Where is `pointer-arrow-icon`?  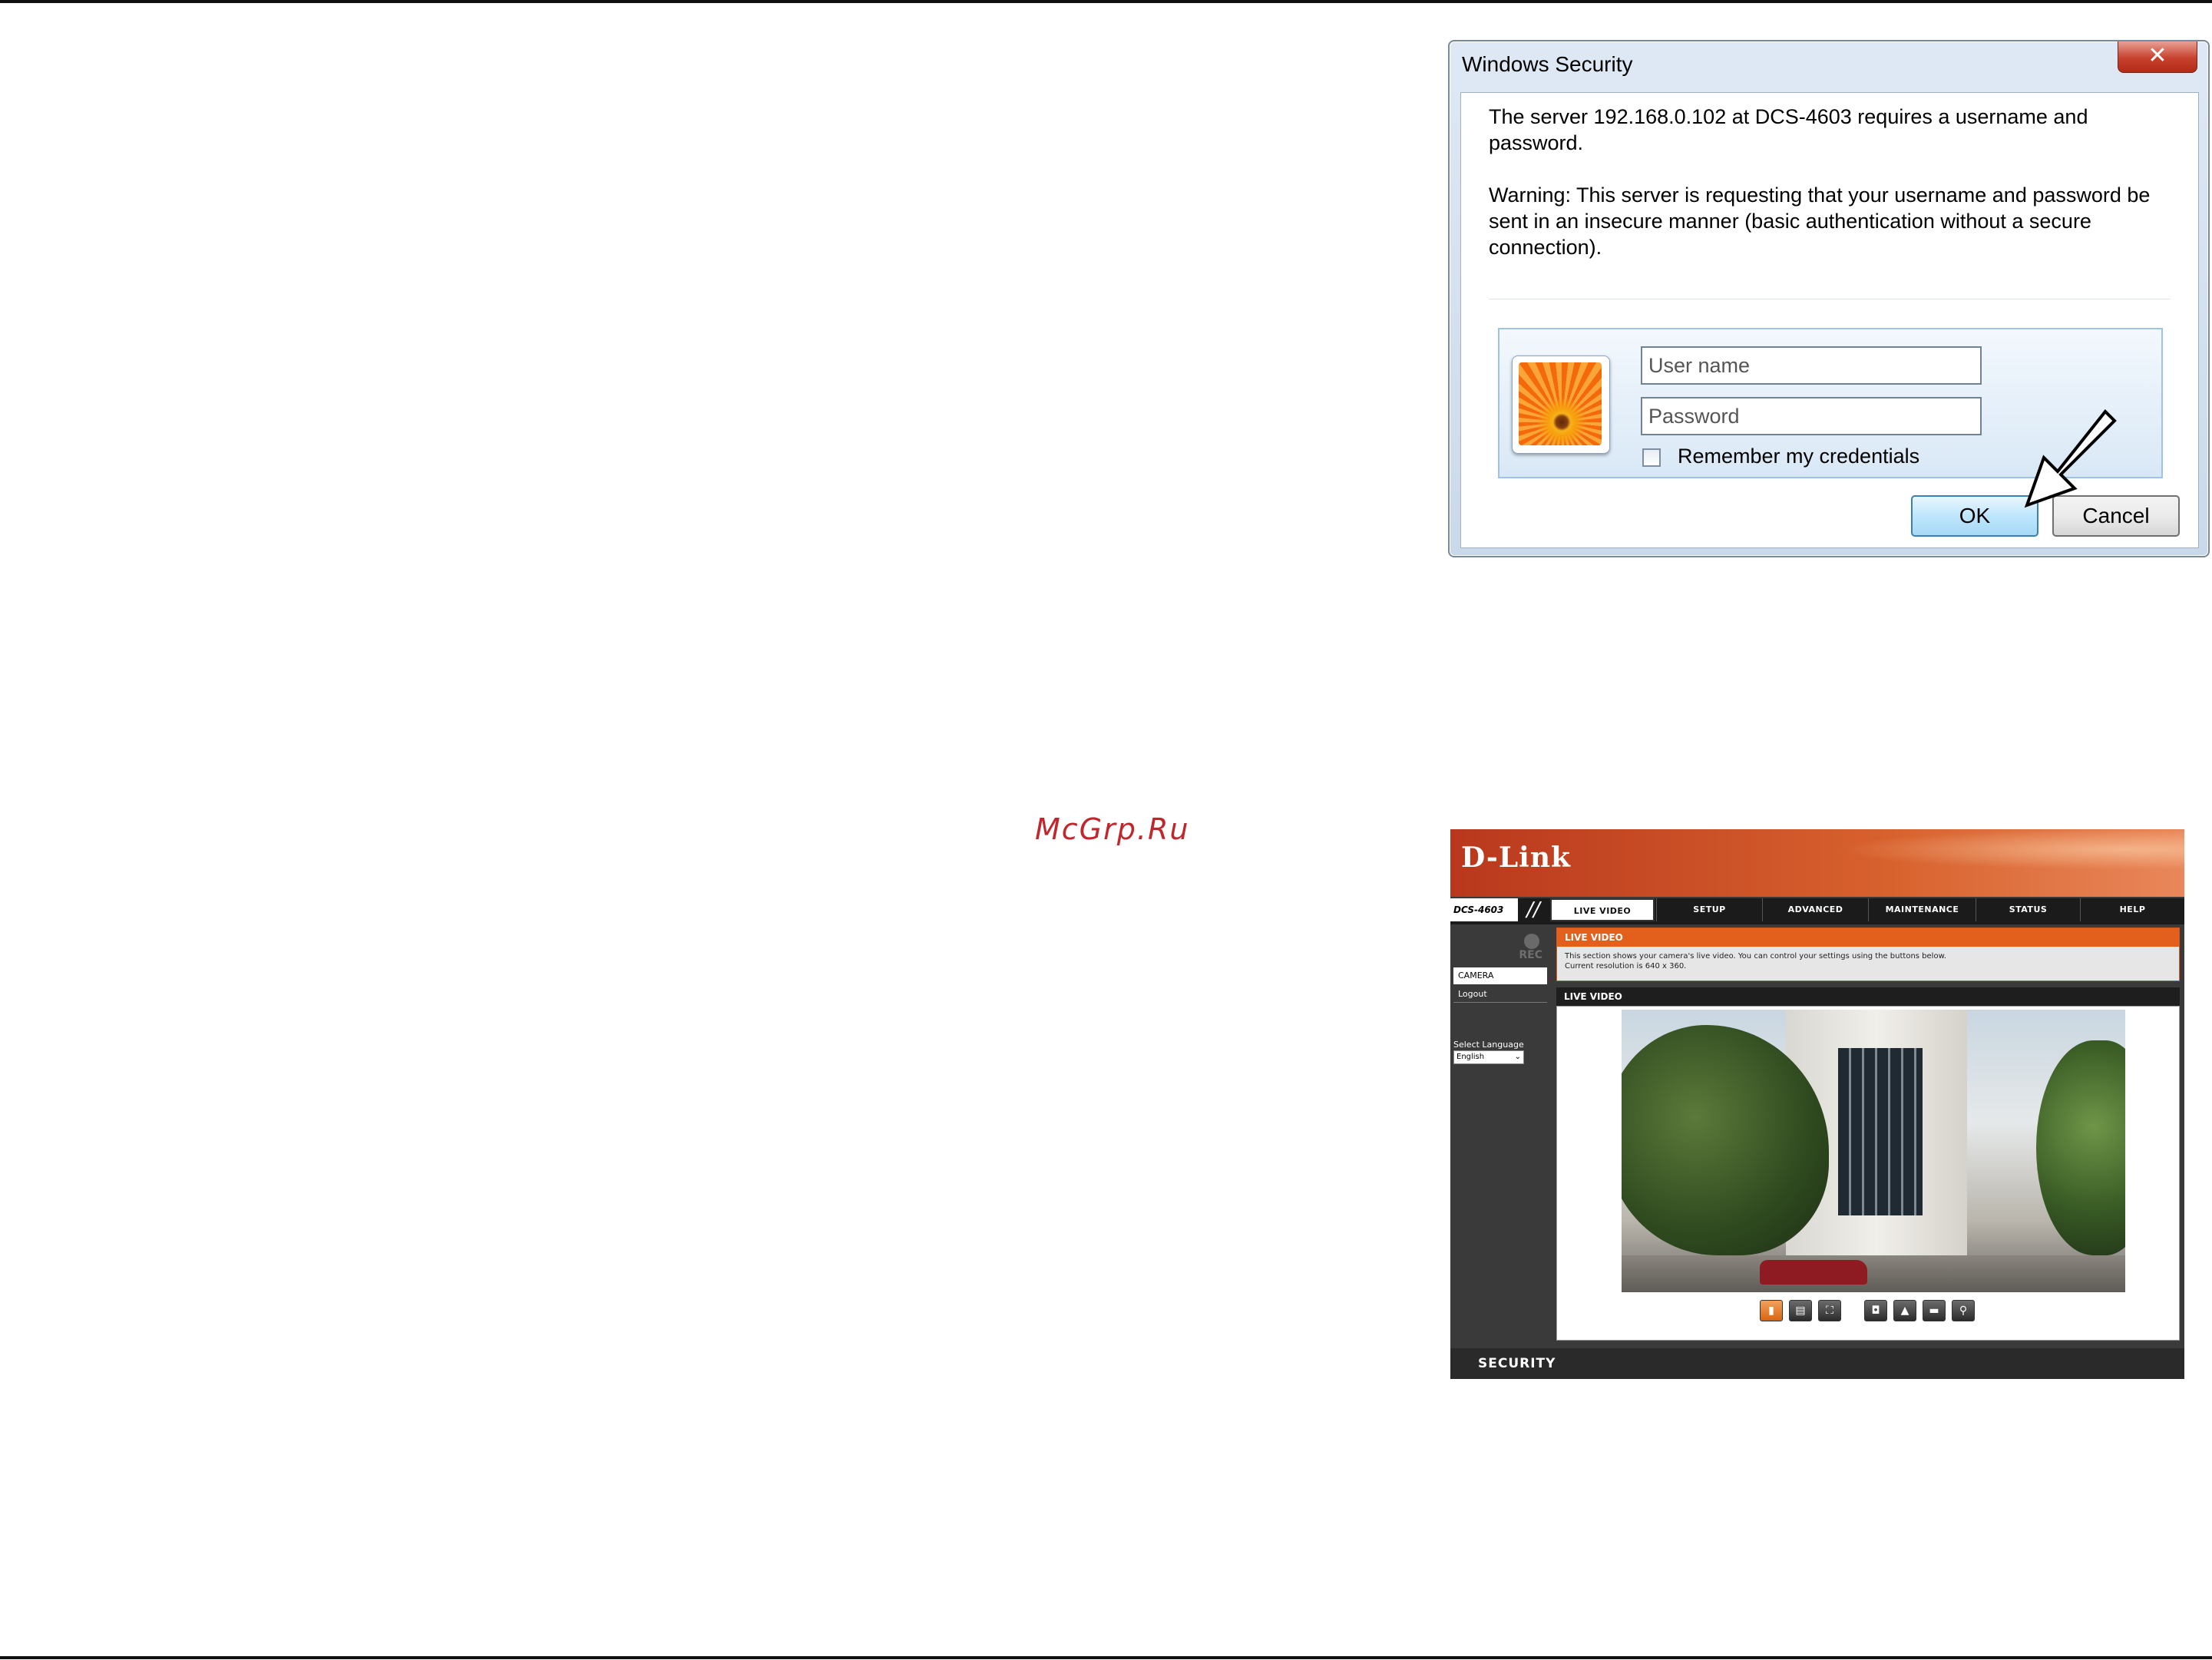
pointer-arrow-icon is located at coordinates (2071, 458).